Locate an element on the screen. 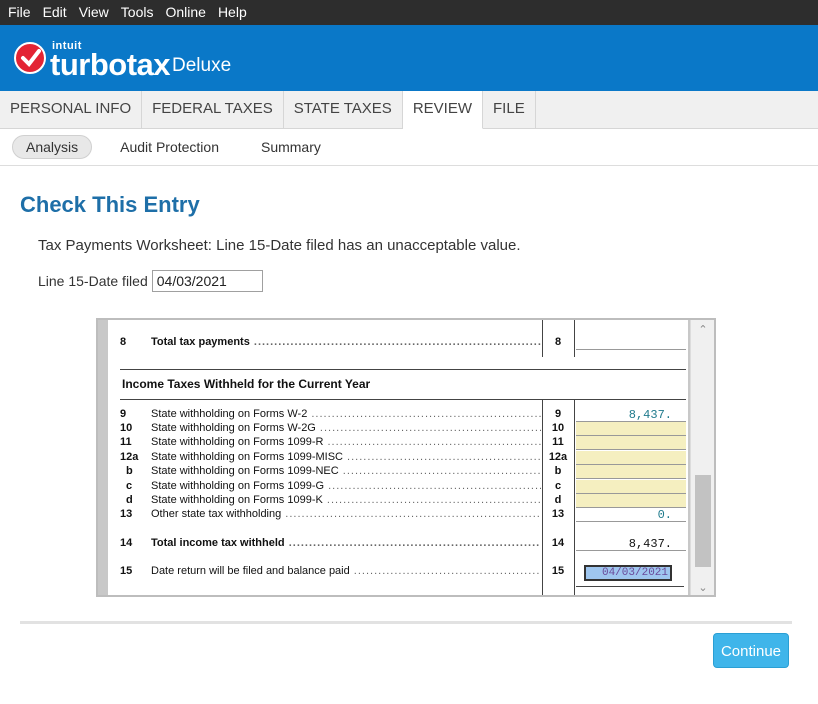  menu-edit: Edit is located at coordinates (55, 12).